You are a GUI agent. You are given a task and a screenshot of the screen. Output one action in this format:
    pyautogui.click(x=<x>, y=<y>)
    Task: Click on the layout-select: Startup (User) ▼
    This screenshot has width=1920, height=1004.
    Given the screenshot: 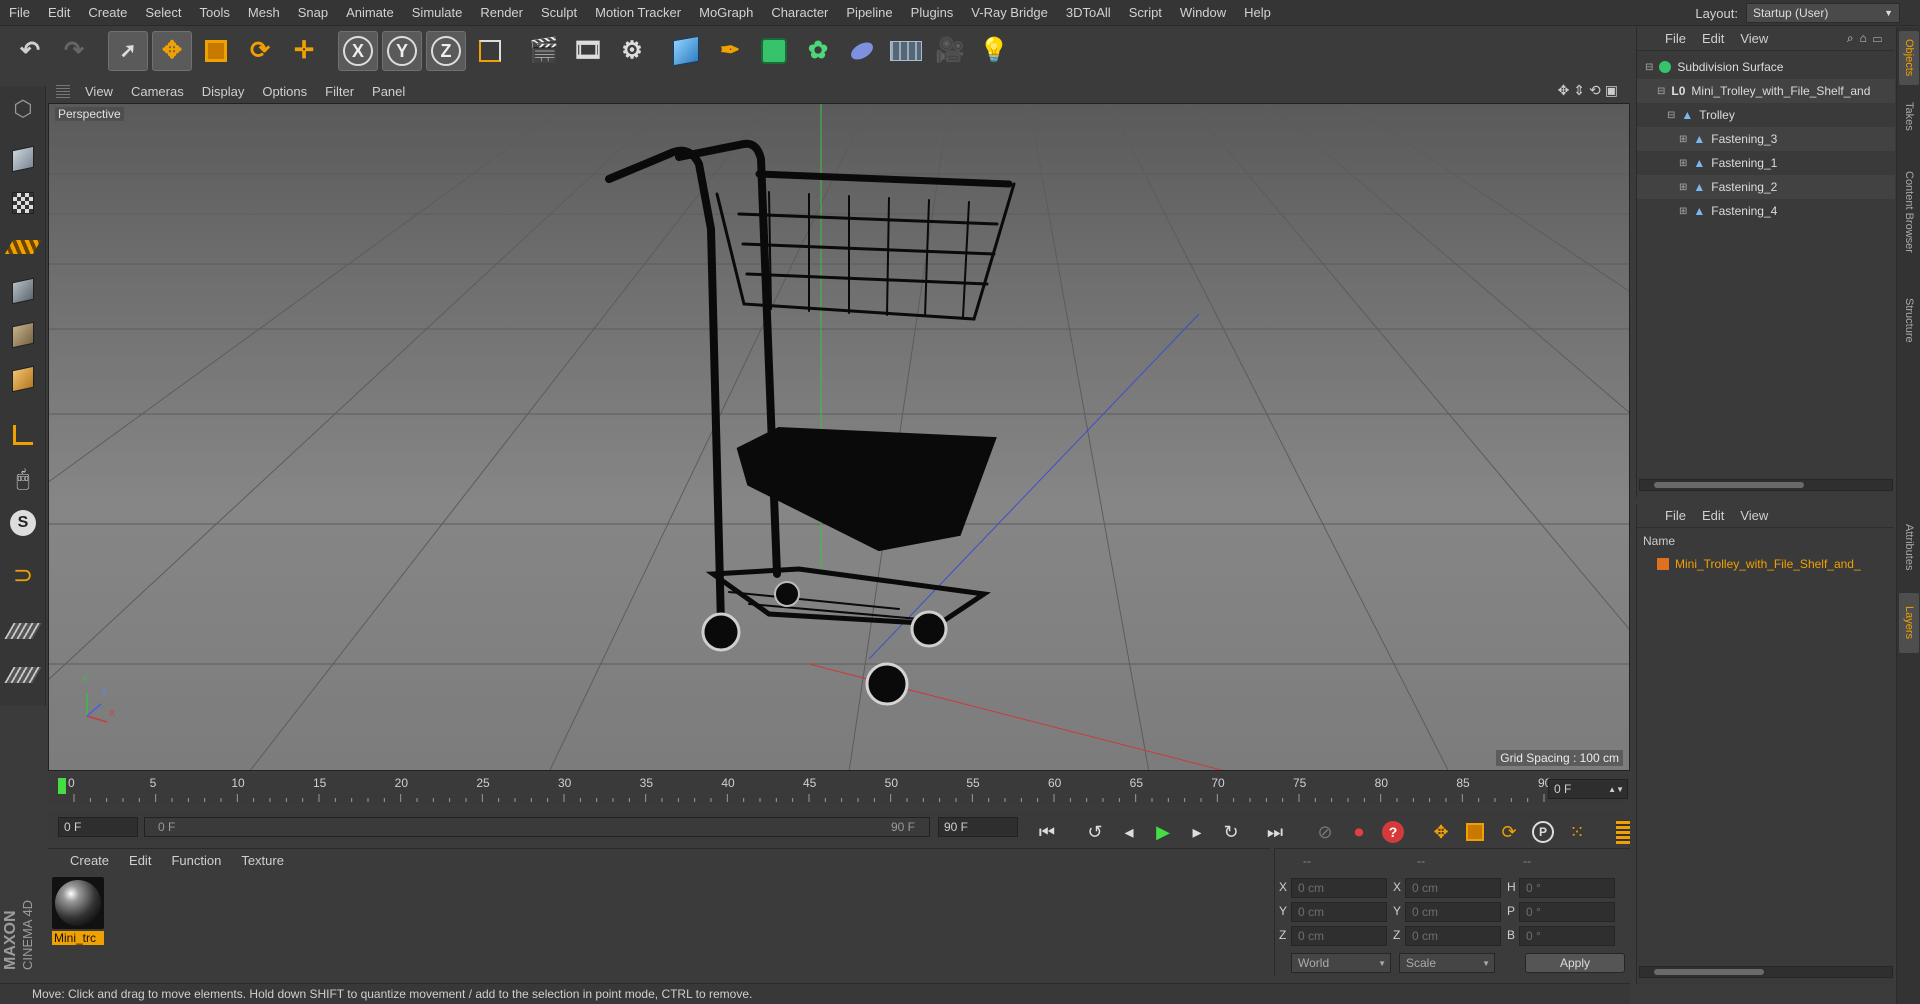 What is the action you would take?
    pyautogui.click(x=1823, y=13)
    